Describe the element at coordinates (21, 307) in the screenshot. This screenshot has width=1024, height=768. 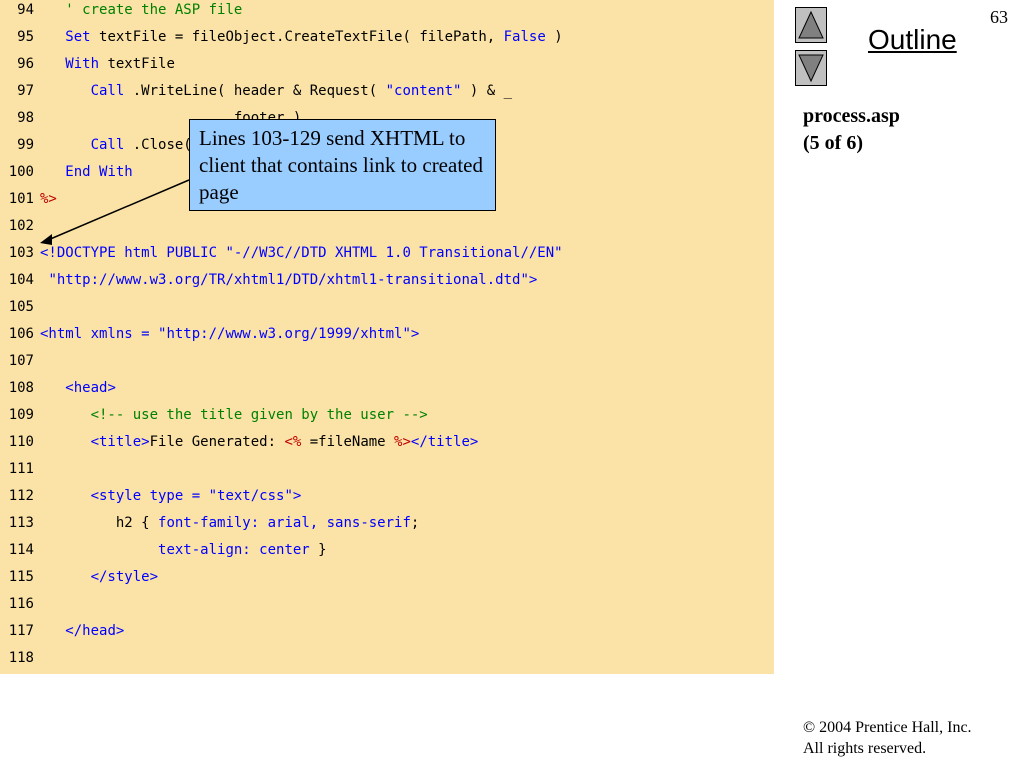
I see `line-number: 105` at that location.